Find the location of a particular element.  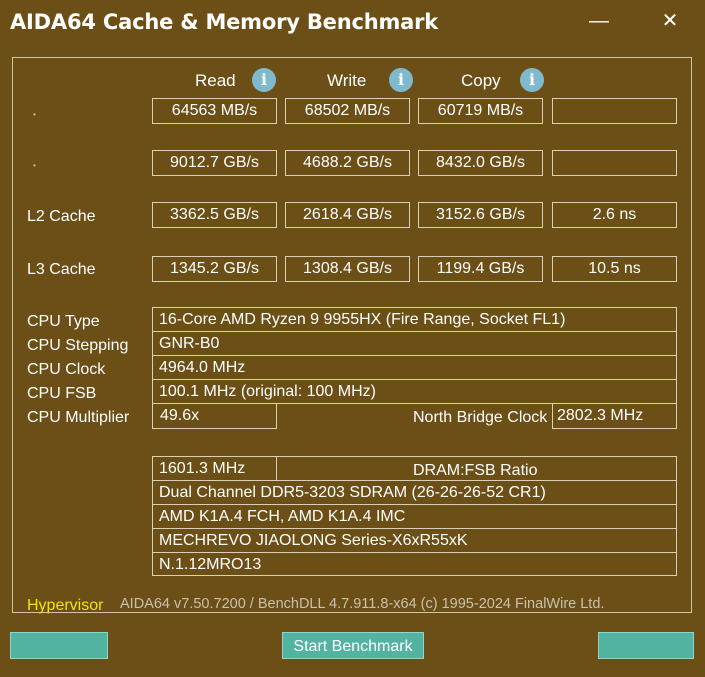

cpu-clock-value: 4964.0 MHz is located at coordinates (202, 367).